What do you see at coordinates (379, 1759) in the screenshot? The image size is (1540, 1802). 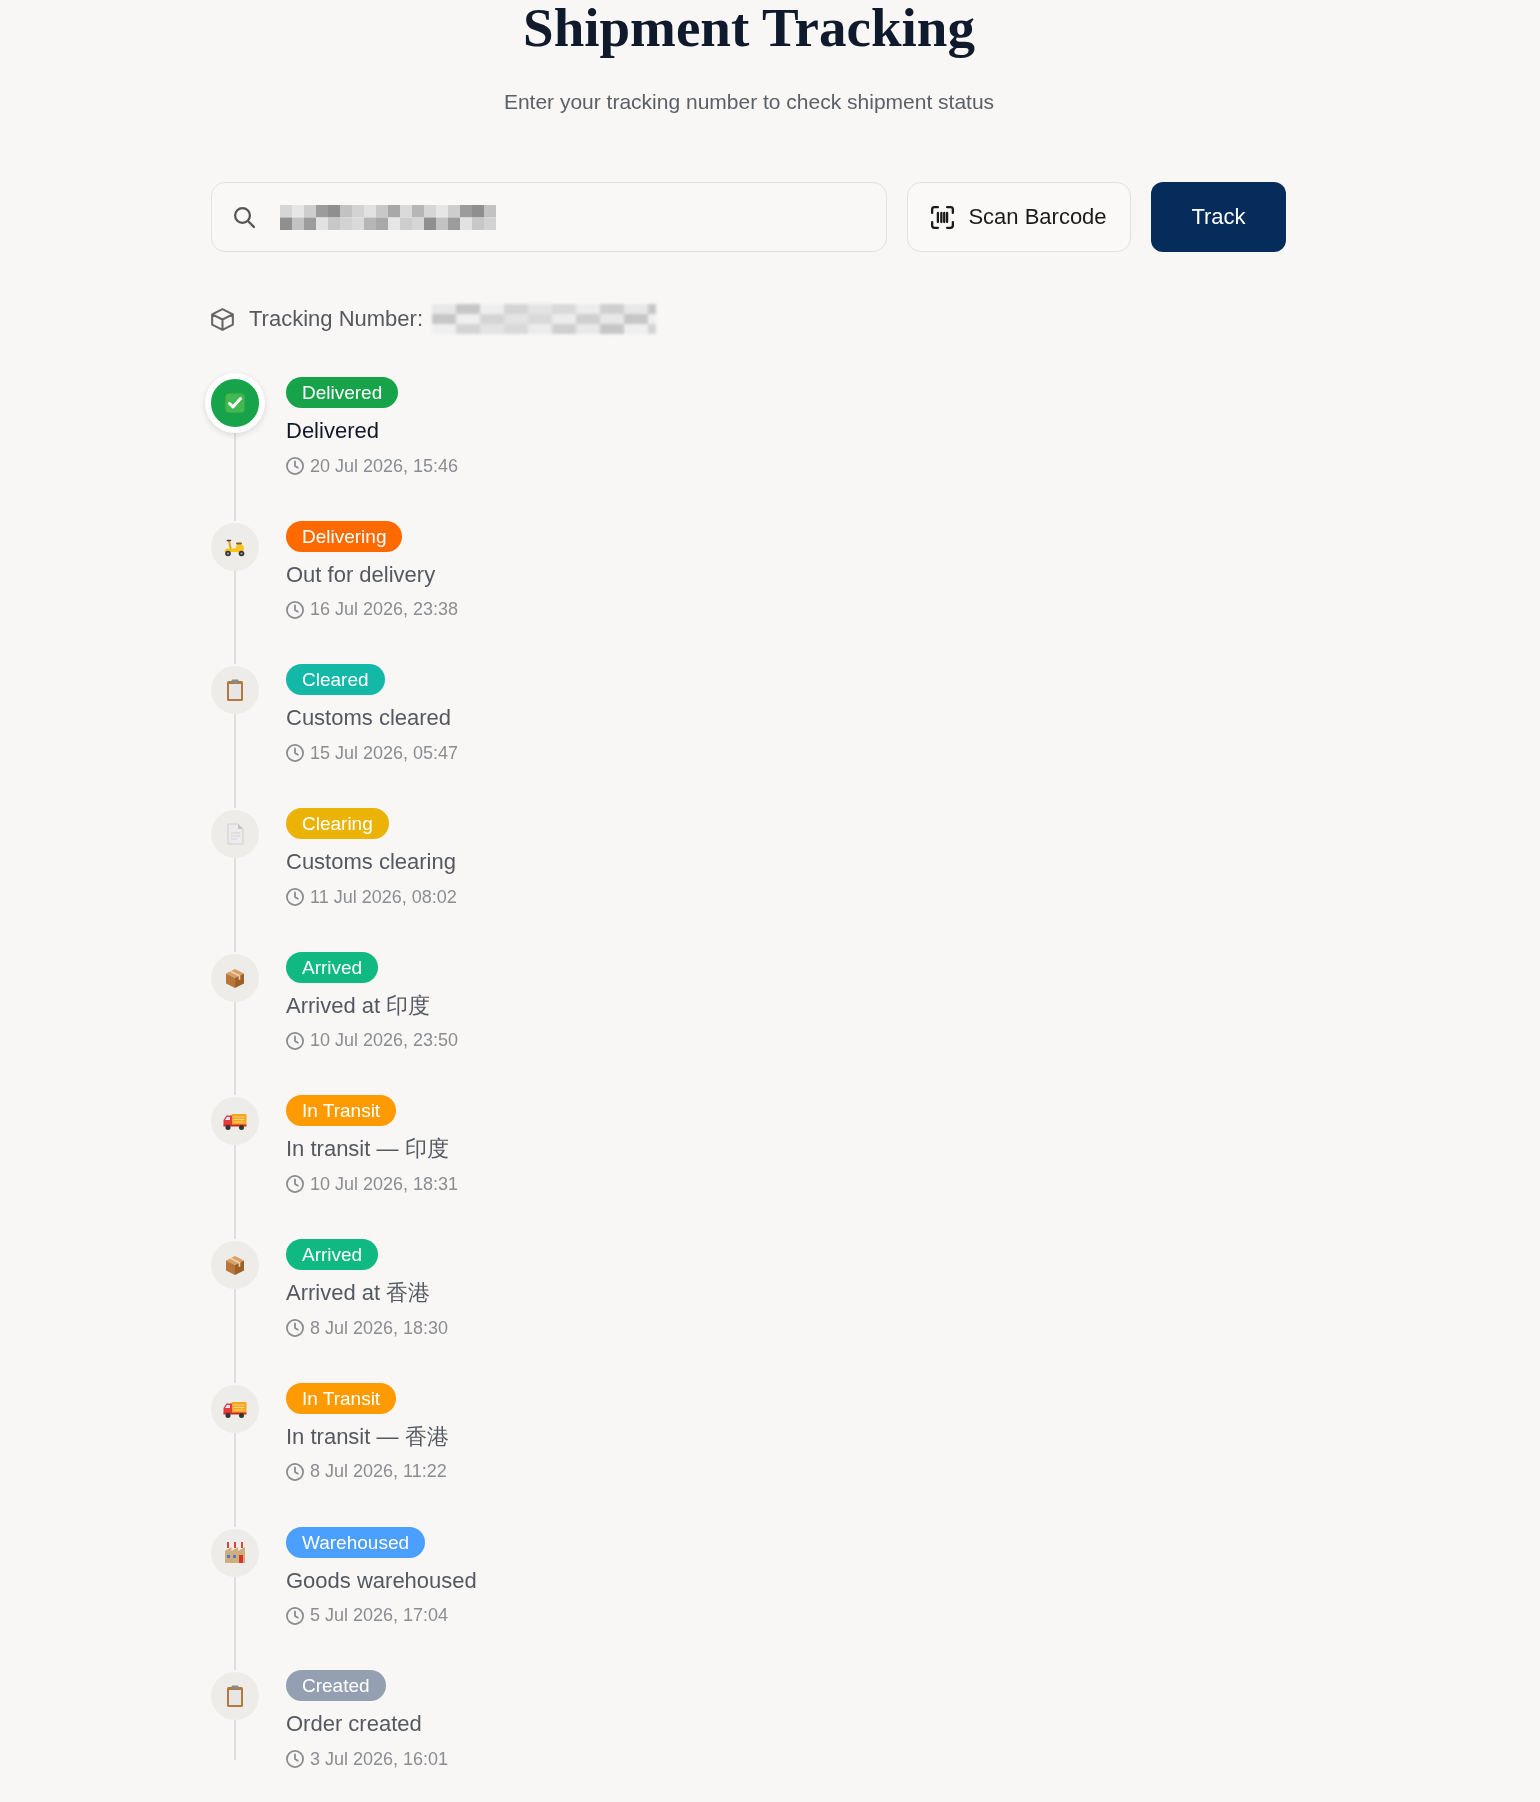 I see `step-time: 3 Jul 2026, 16:01` at bounding box center [379, 1759].